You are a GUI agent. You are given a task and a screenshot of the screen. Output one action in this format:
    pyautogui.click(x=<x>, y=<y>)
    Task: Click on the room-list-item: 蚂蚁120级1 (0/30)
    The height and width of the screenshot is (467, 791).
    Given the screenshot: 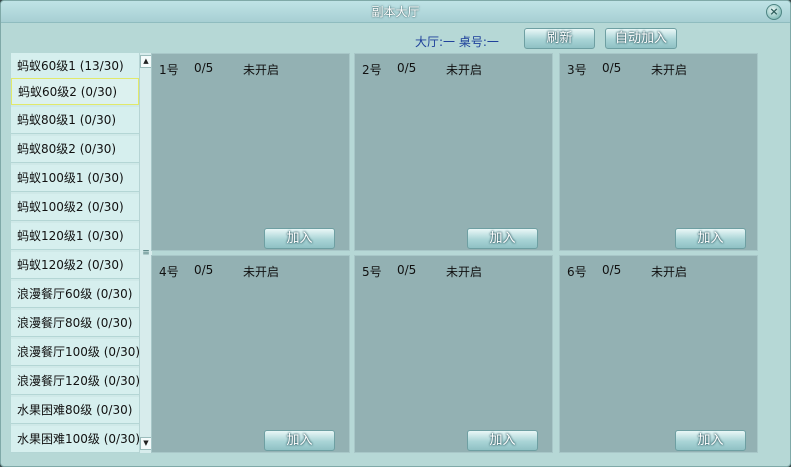 What is the action you would take?
    pyautogui.click(x=75, y=236)
    